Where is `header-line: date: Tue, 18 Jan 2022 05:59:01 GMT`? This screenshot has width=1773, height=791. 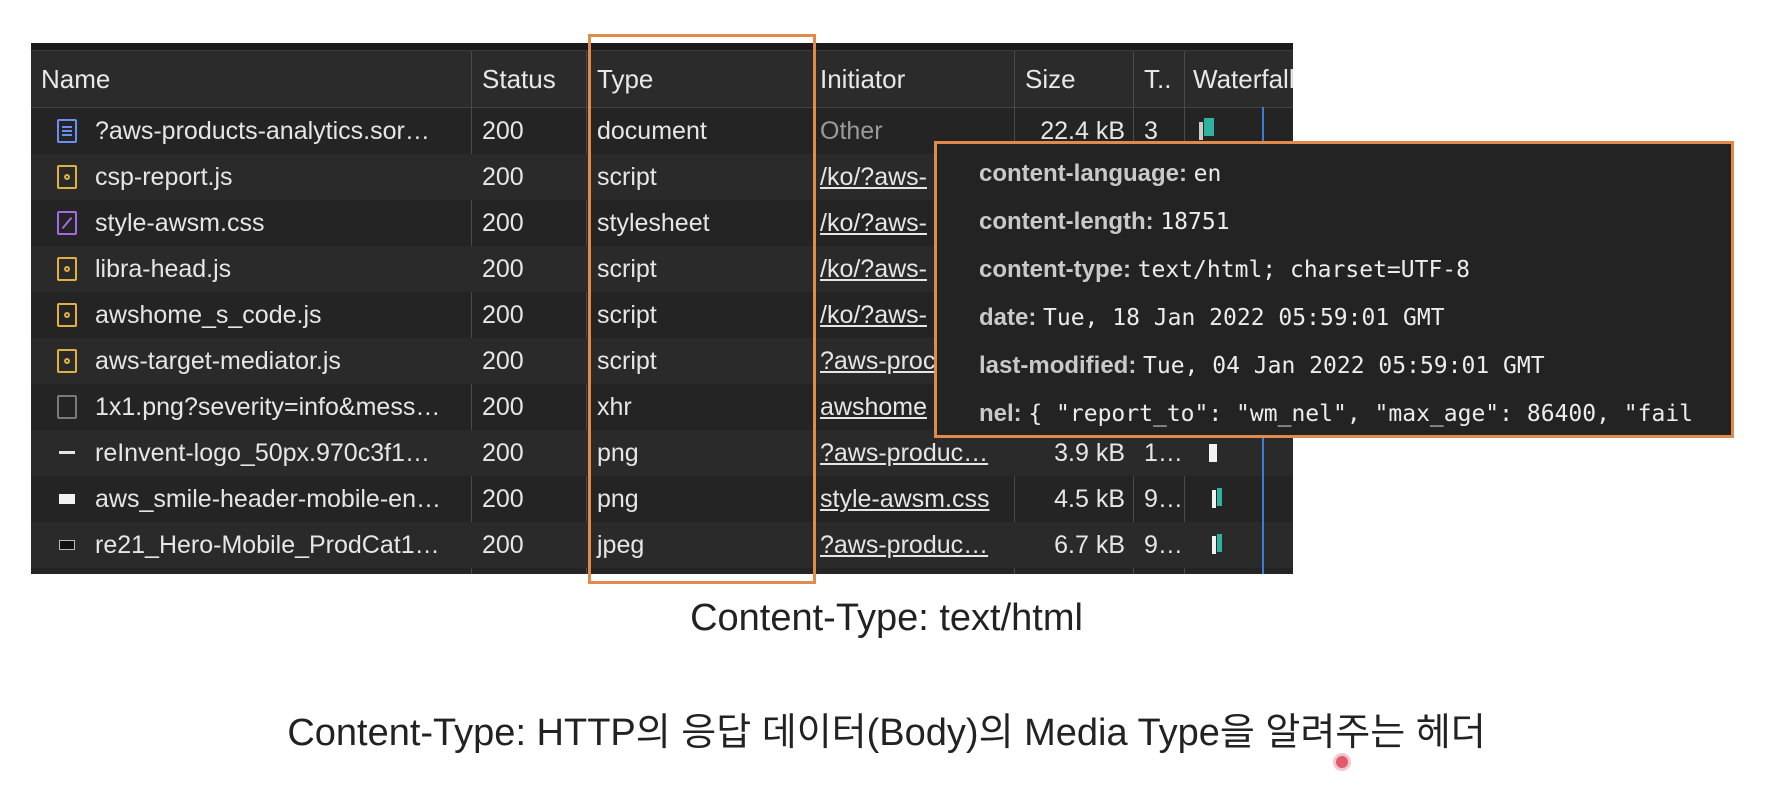 header-line: date: Tue, 18 Jan 2022 05:59:01 GMT is located at coordinates (1212, 318).